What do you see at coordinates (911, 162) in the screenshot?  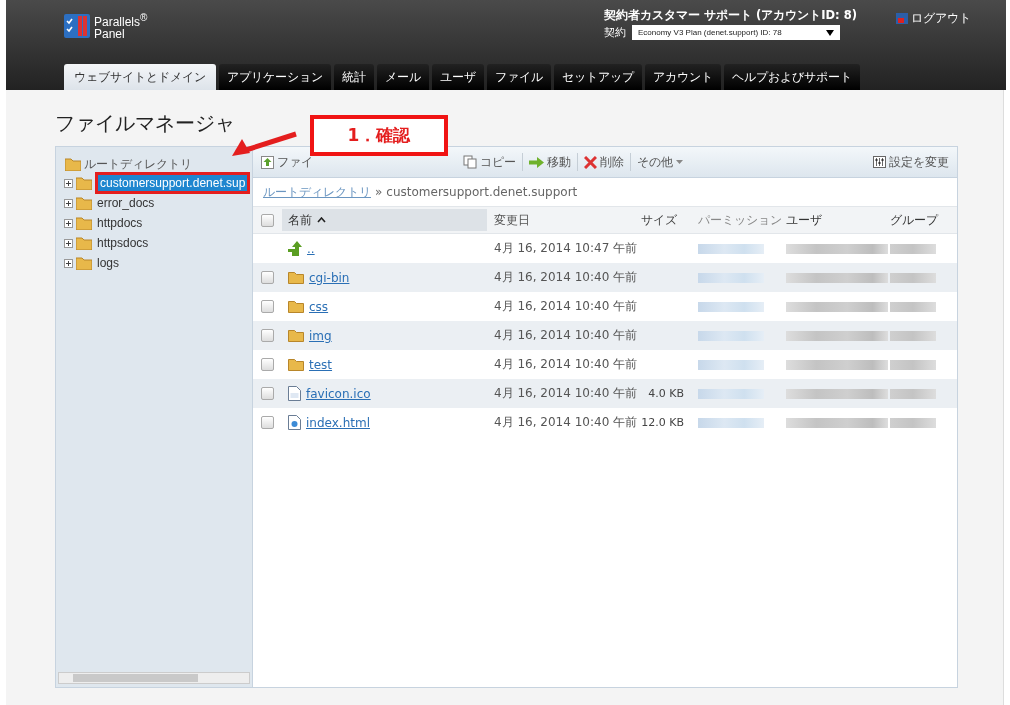 I see `settings-button: 設定を変更` at bounding box center [911, 162].